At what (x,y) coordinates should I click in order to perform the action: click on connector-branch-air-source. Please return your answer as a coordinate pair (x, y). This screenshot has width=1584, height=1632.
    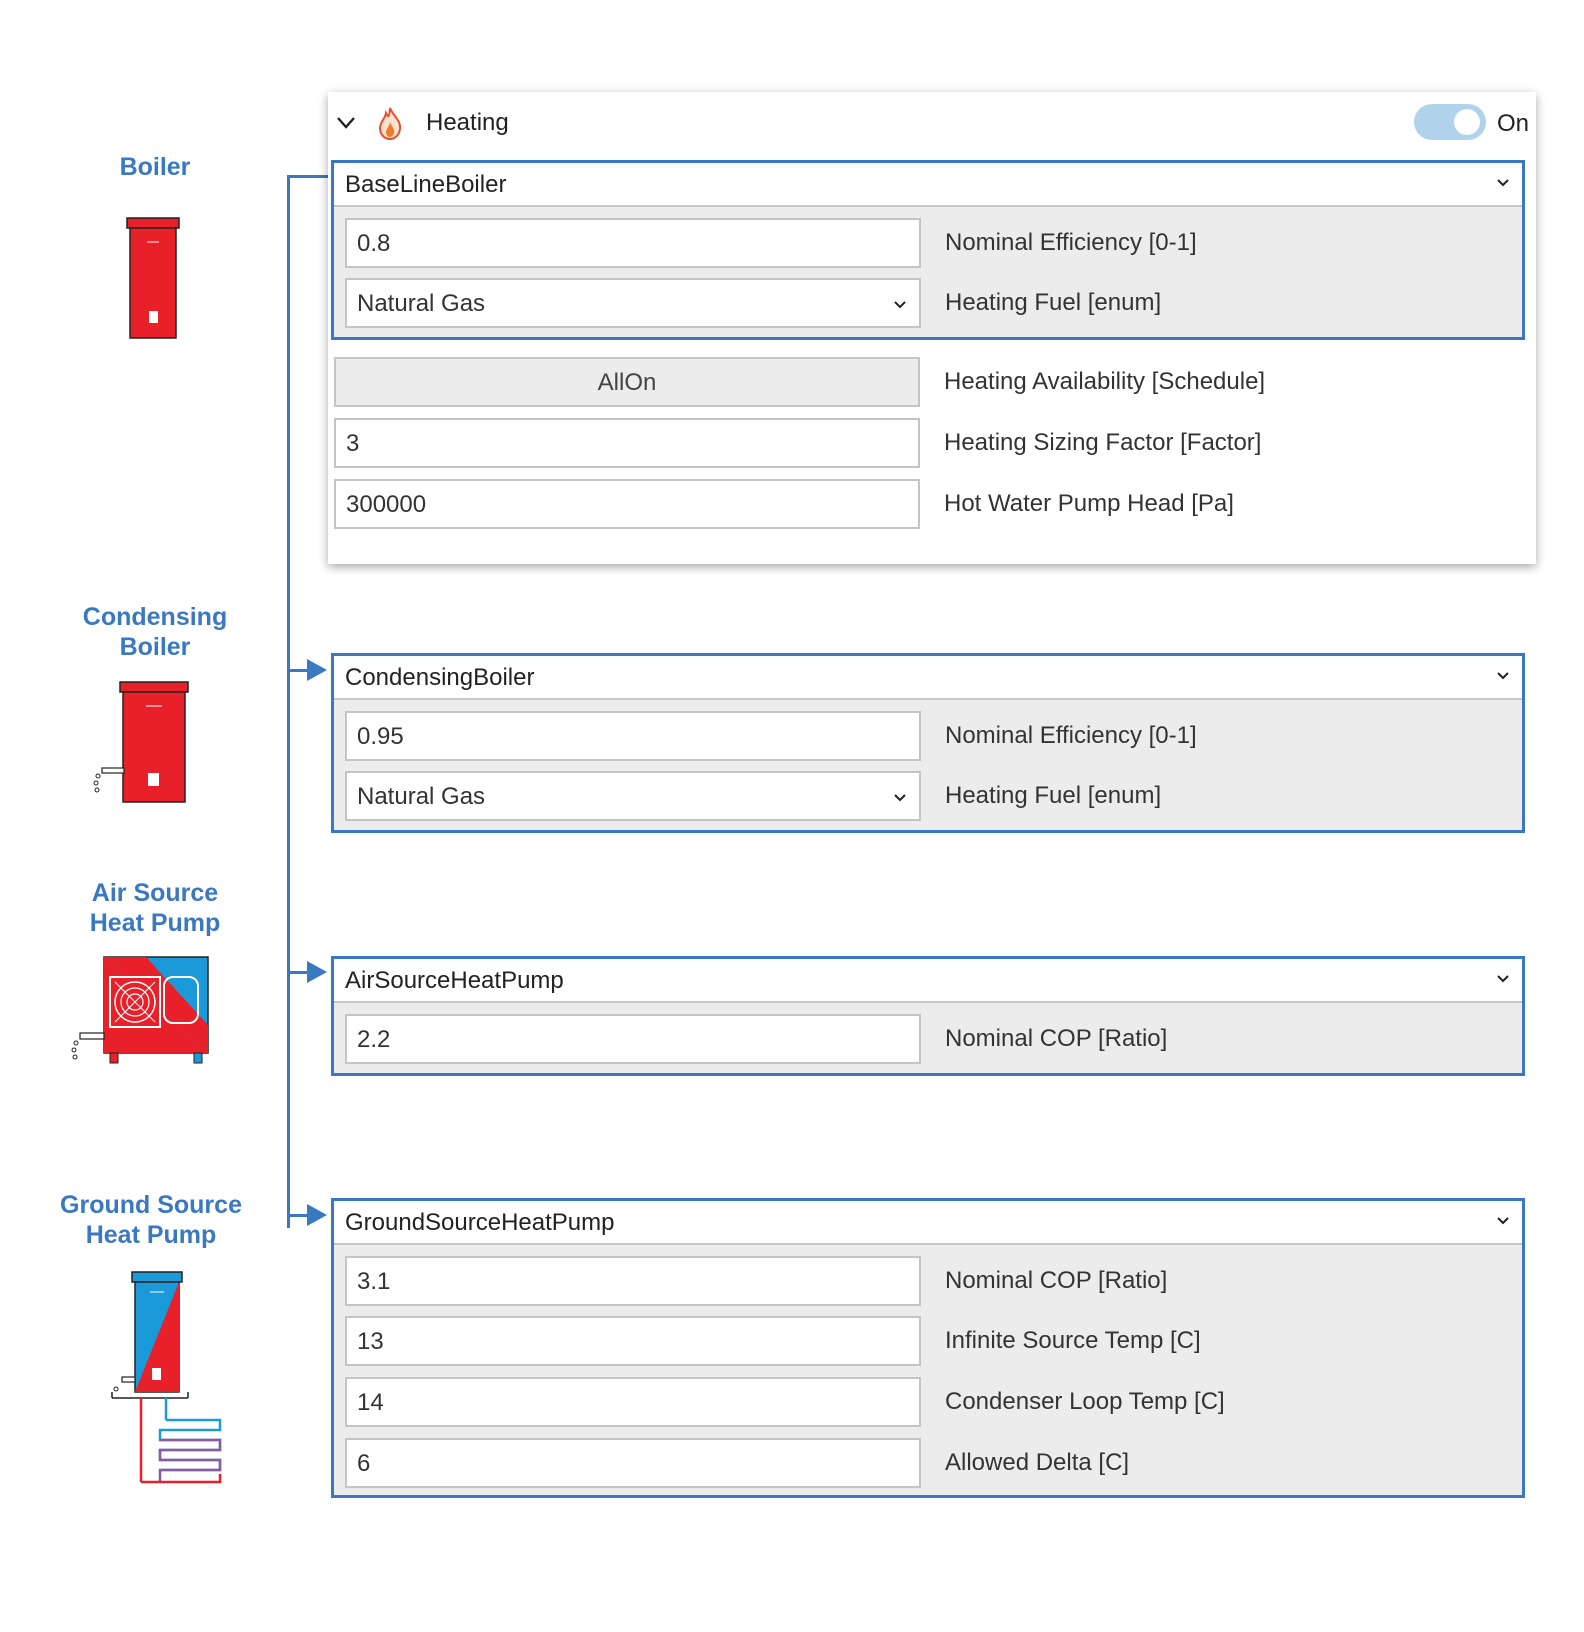
    Looking at the image, I should click on (298, 972).